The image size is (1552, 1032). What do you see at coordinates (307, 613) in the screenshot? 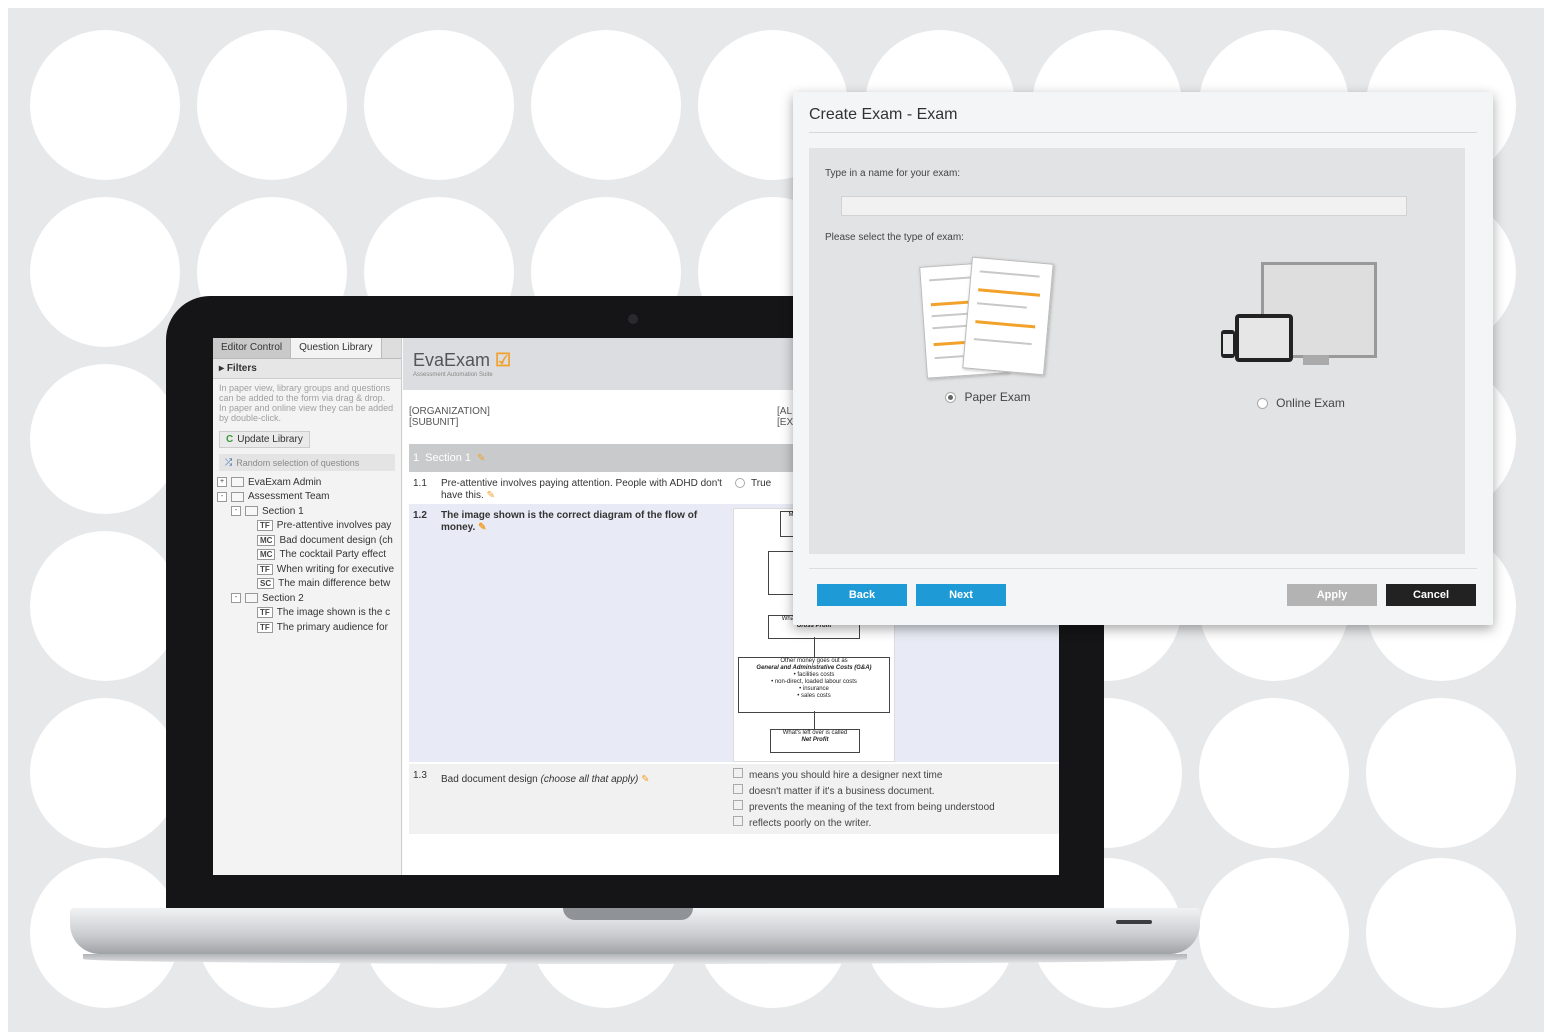
I see `tree-item: TF The image shown is the c` at bounding box center [307, 613].